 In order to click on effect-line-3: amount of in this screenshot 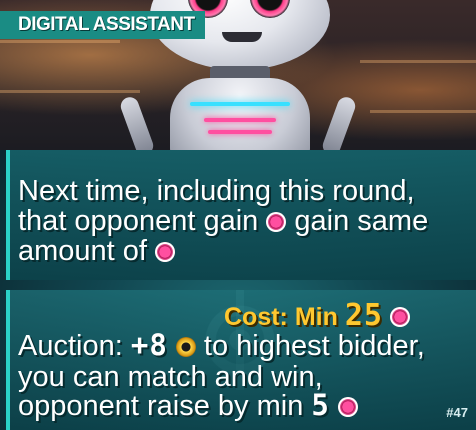, I will do `click(97, 251)`.